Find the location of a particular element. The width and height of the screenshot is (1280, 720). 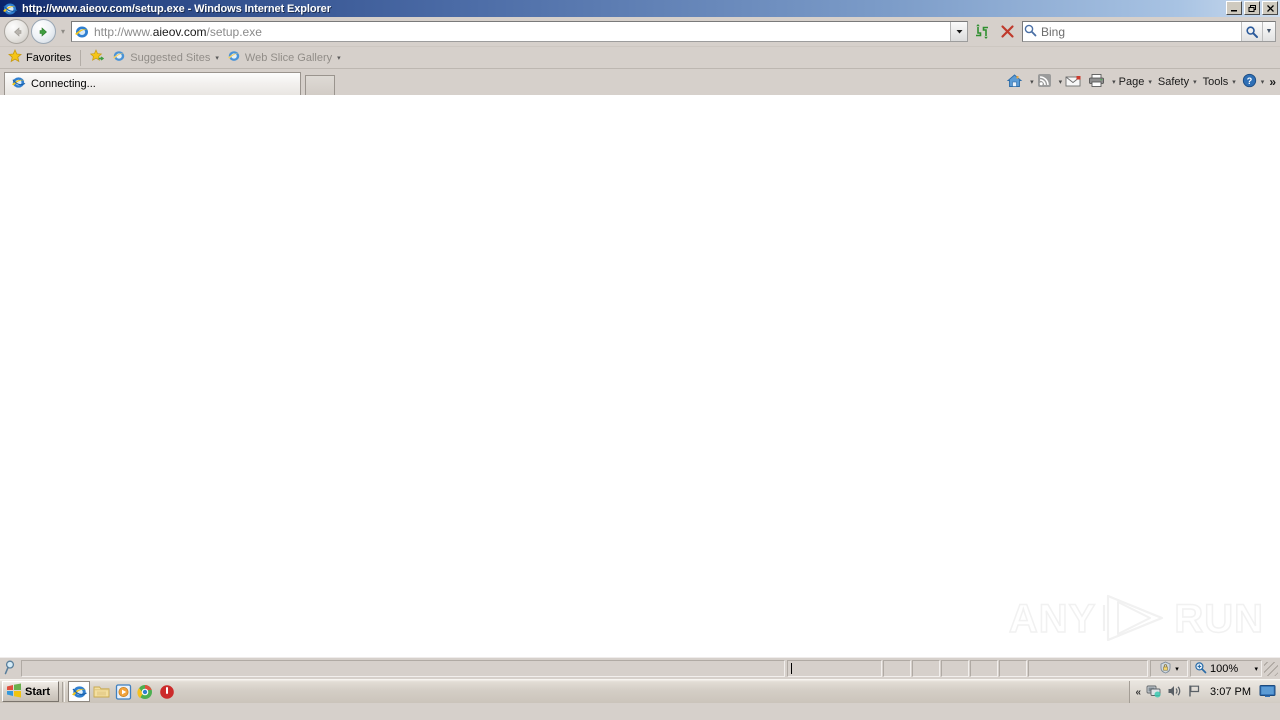

tools-menu-button: Tools ▾ is located at coordinates (1219, 82).